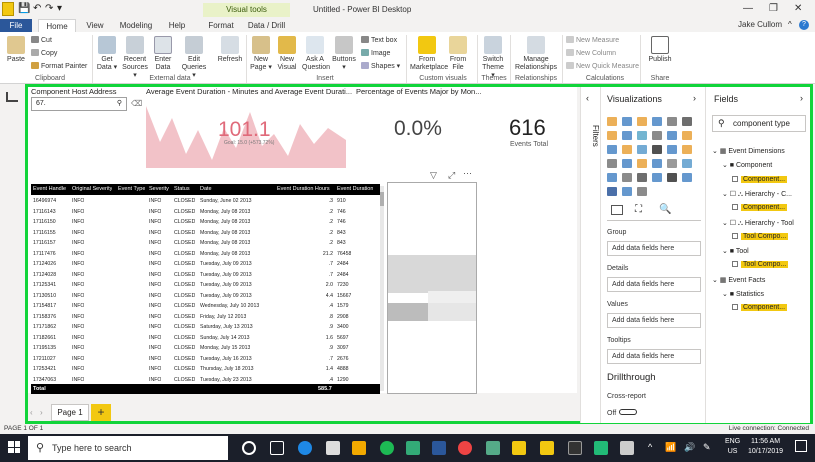 The width and height of the screenshot is (815, 462). Describe the element at coordinates (801, 446) in the screenshot. I see `notifications-icon` at that location.